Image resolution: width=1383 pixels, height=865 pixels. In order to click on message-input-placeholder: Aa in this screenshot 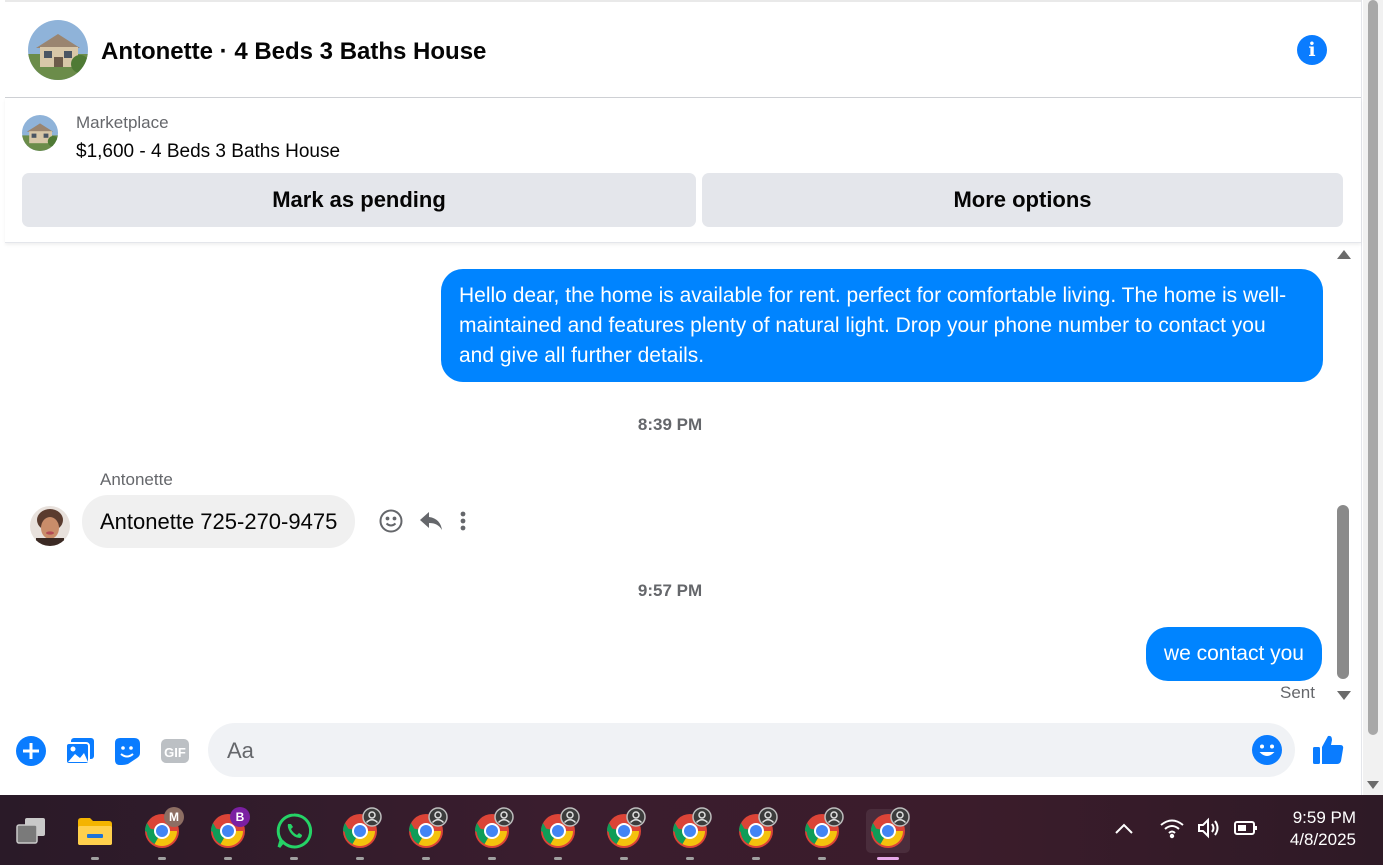, I will do `click(240, 750)`.